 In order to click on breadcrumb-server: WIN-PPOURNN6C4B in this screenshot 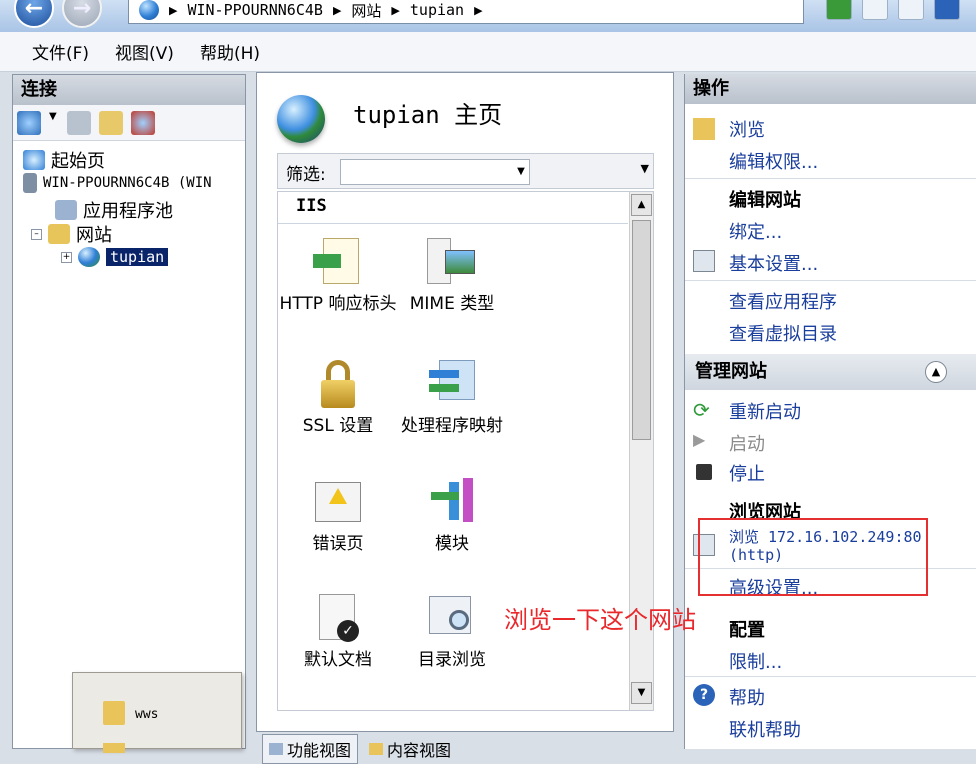, I will do `click(254, 10)`.